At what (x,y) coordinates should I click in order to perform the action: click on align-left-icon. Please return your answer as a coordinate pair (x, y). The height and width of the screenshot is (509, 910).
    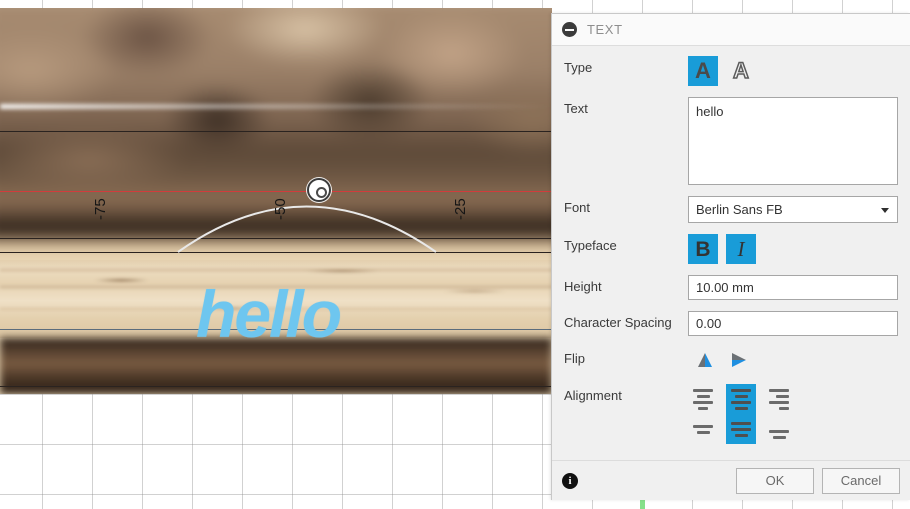
    Looking at the image, I should click on (703, 399).